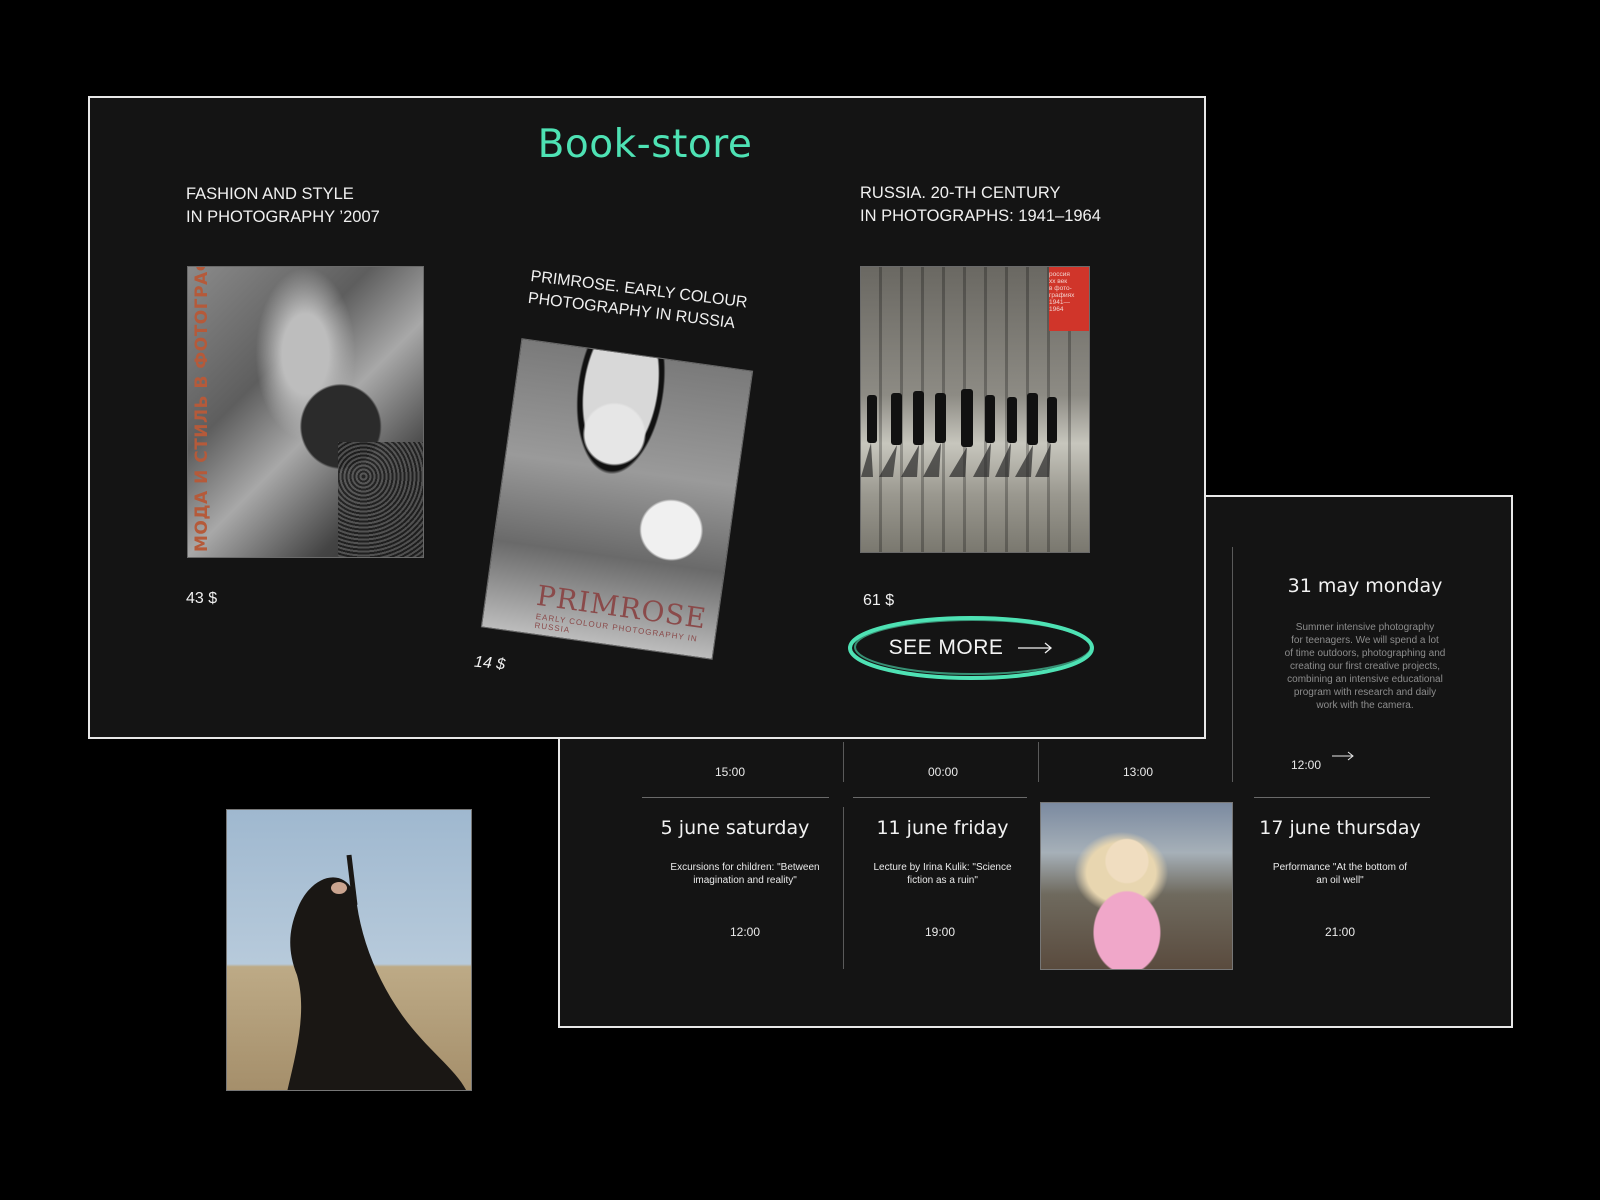 The height and width of the screenshot is (1200, 1600). What do you see at coordinates (940, 932) in the screenshot?
I see `event-time: 19:00` at bounding box center [940, 932].